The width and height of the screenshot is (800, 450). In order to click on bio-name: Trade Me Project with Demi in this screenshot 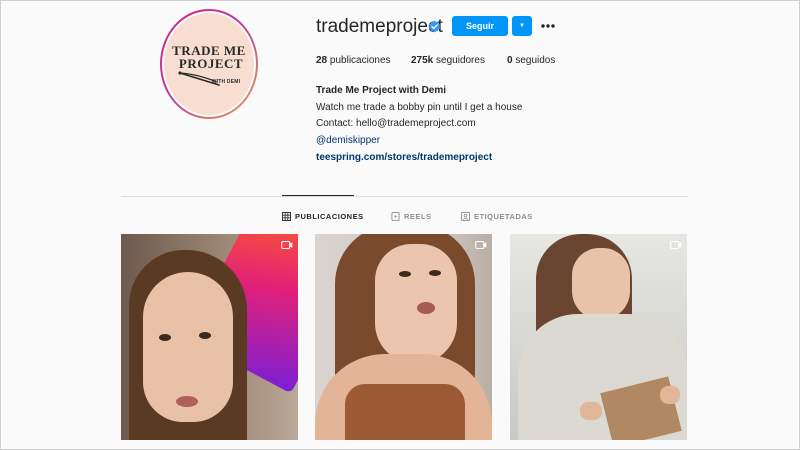, I will do `click(381, 90)`.